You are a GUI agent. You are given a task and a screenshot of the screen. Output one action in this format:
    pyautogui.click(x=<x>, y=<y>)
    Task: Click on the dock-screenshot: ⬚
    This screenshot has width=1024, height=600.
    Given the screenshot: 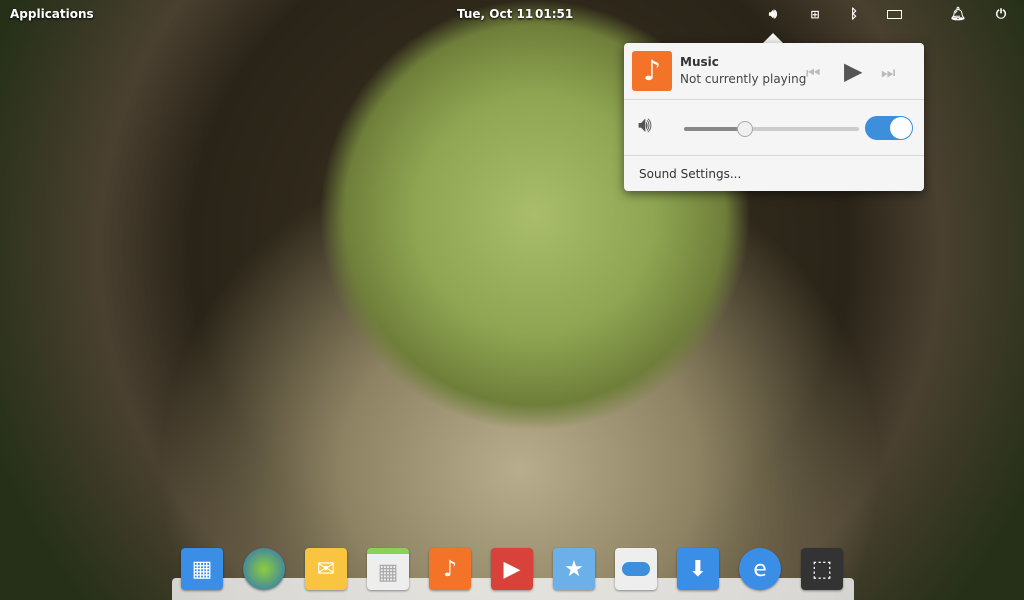 What is the action you would take?
    pyautogui.click(x=822, y=569)
    